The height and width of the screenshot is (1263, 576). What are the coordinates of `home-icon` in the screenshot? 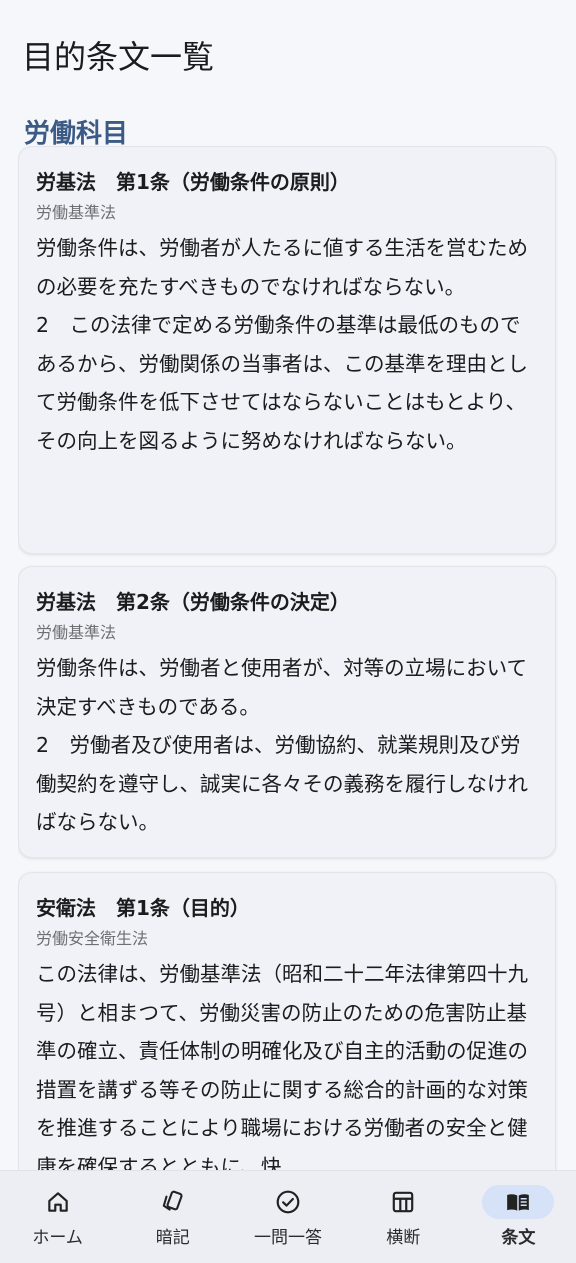 It's located at (57, 1202).